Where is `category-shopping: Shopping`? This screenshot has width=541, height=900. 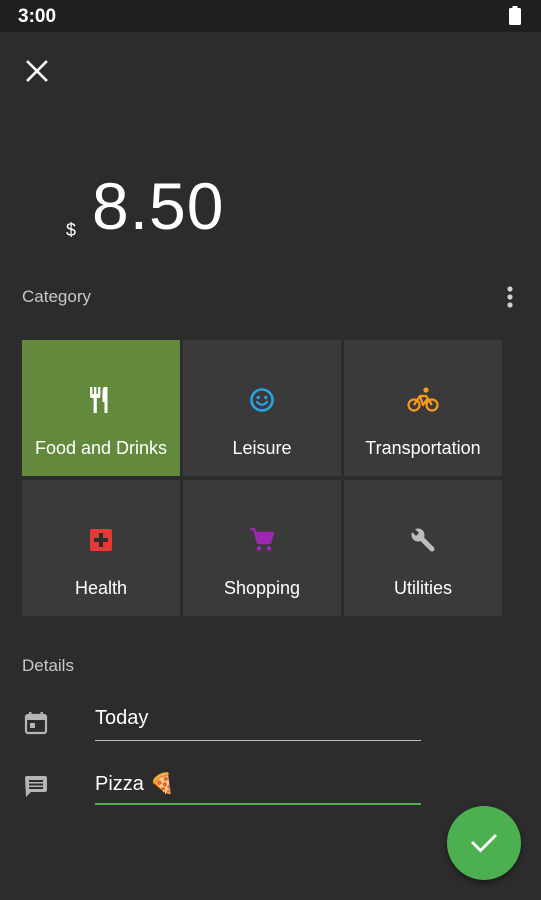
category-shopping: Shopping is located at coordinates (262, 548).